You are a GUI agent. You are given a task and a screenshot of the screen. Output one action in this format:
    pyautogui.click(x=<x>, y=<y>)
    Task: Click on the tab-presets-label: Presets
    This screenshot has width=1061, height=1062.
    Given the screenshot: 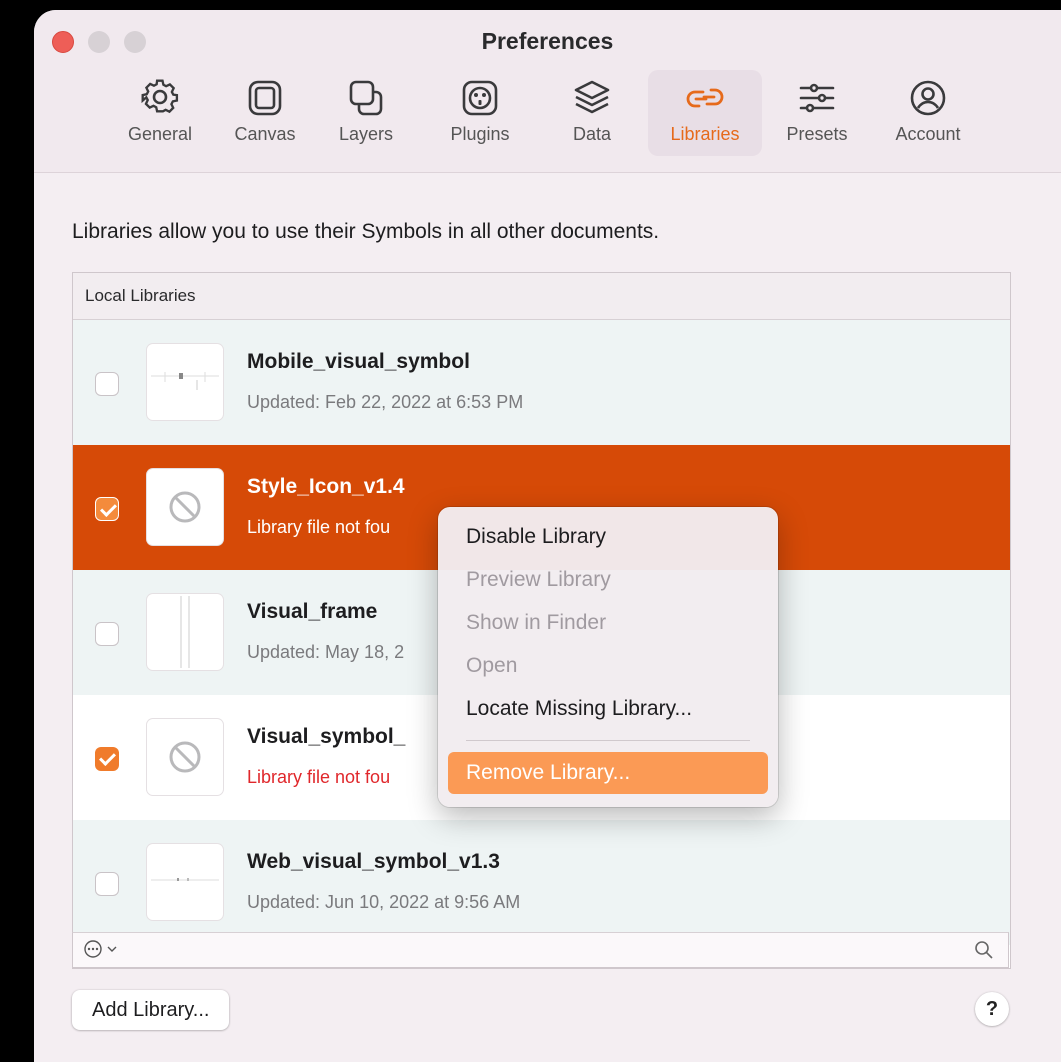 What is the action you would take?
    pyautogui.click(x=817, y=134)
    